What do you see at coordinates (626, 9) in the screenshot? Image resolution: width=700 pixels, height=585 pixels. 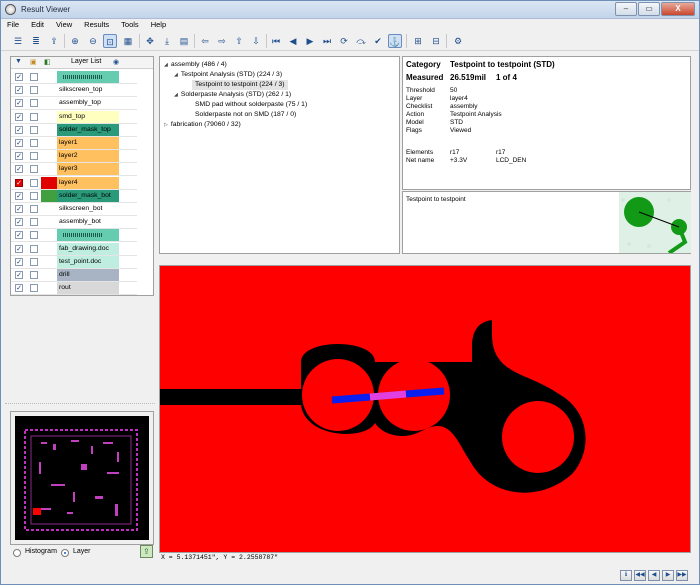 I see `minimize-button: –` at bounding box center [626, 9].